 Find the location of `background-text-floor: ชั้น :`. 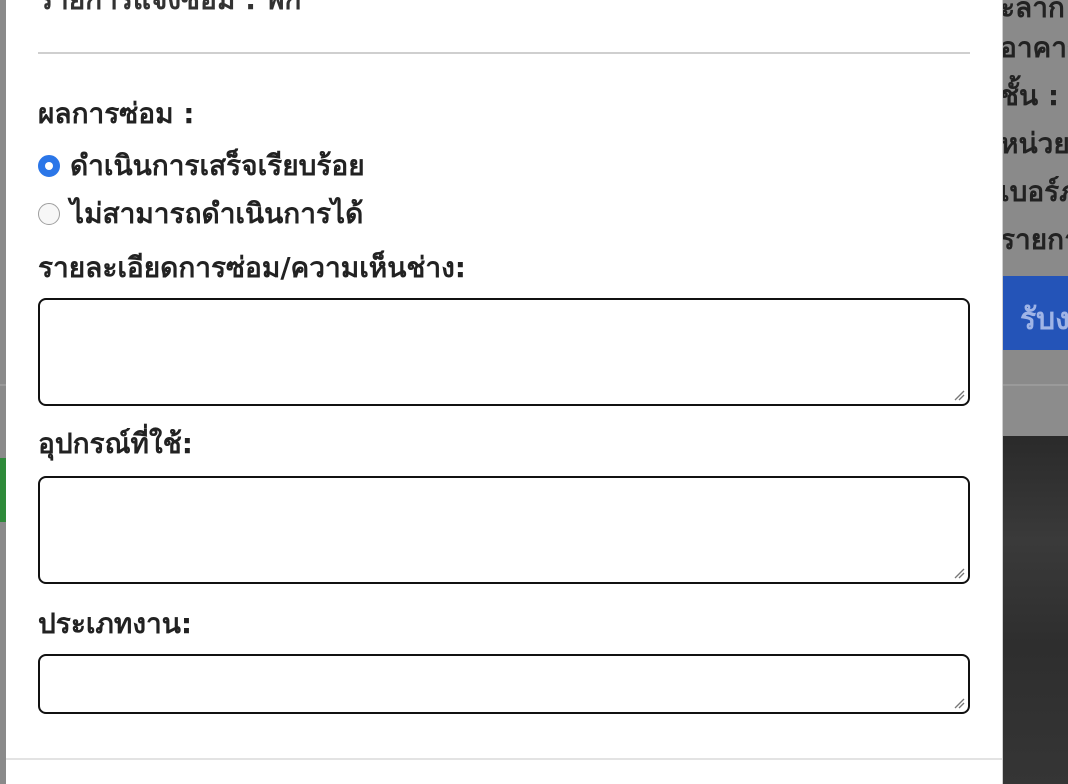

background-text-floor: ชั้น : is located at coordinates (1030, 95).